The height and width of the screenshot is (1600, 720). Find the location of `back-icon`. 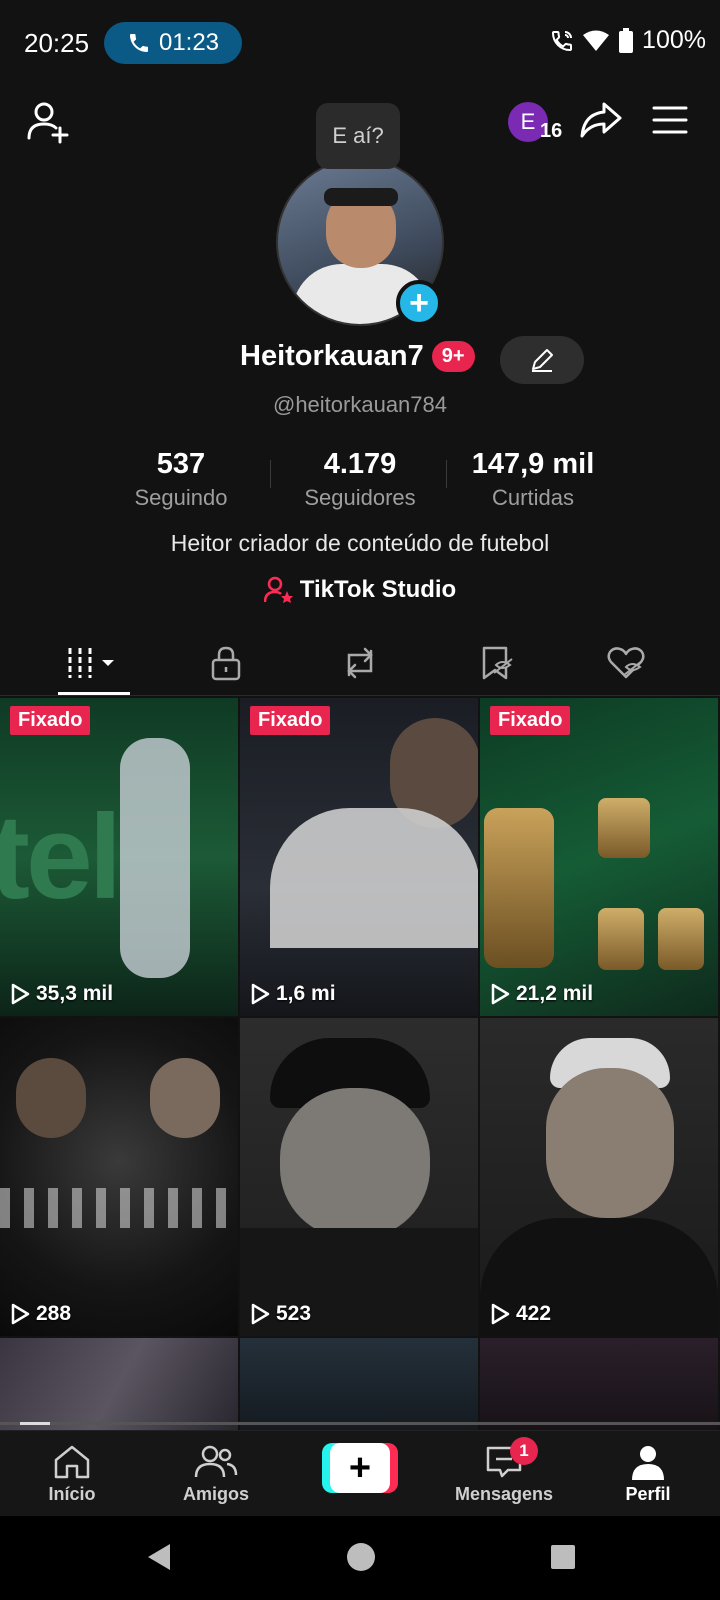

back-icon is located at coordinates (159, 1557).